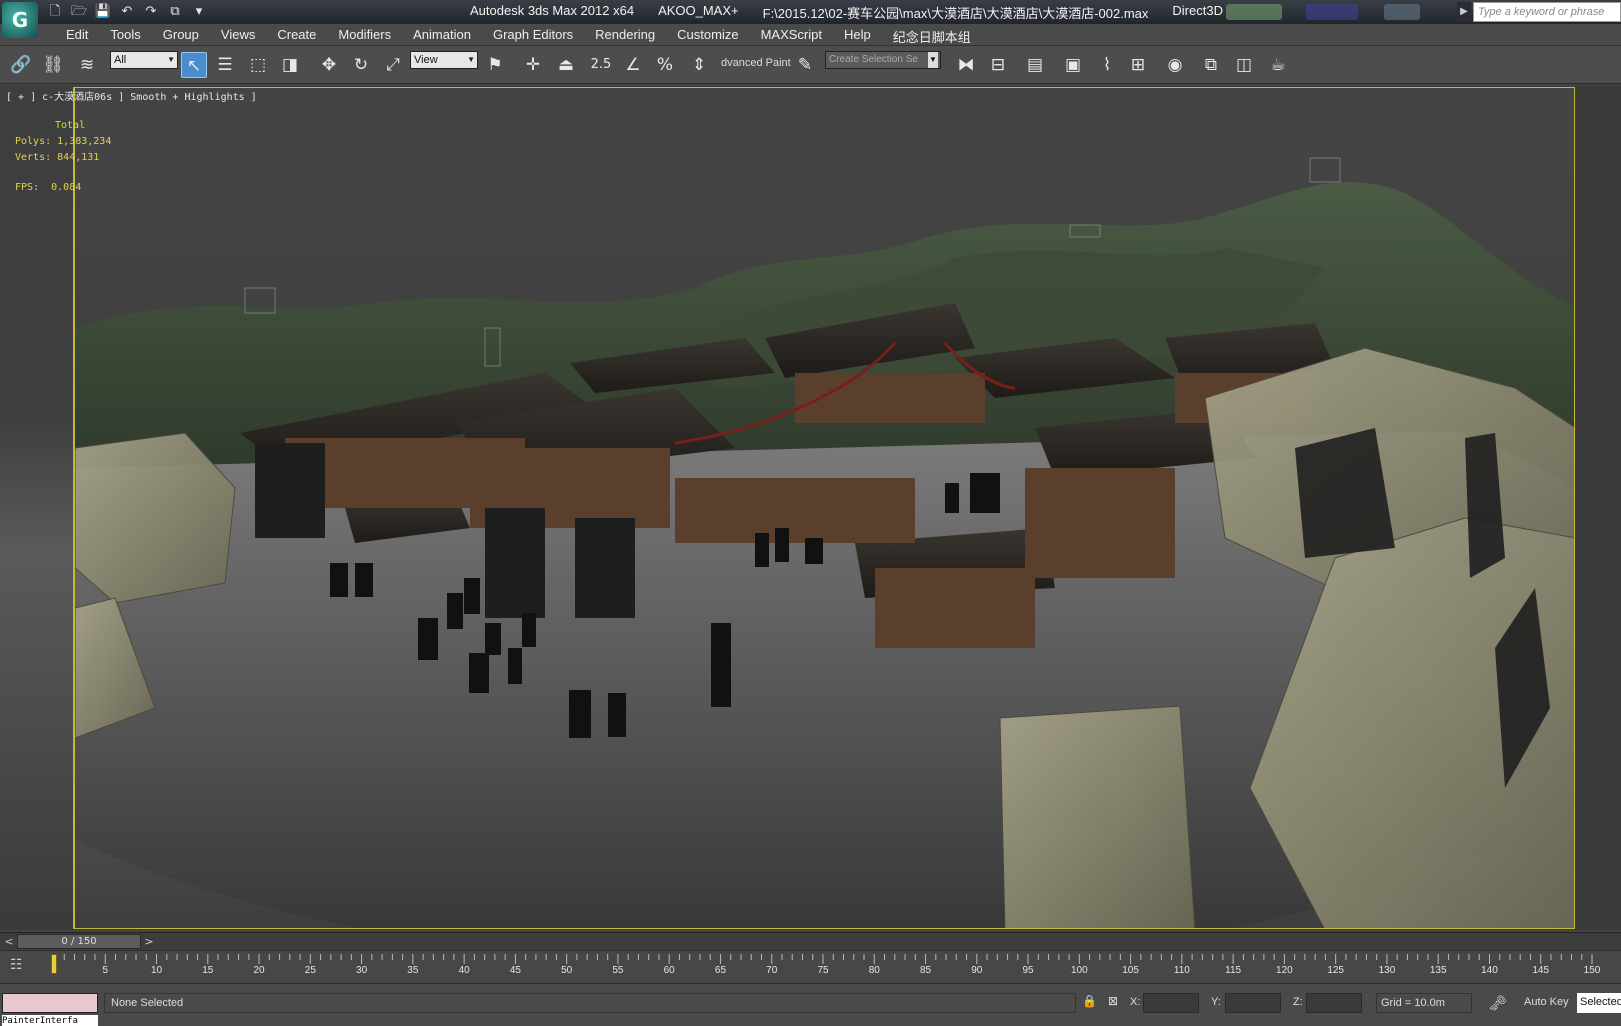 The height and width of the screenshot is (1026, 1621). What do you see at coordinates (1541, 970) in the screenshot?
I see `frame-tick-label: 145` at bounding box center [1541, 970].